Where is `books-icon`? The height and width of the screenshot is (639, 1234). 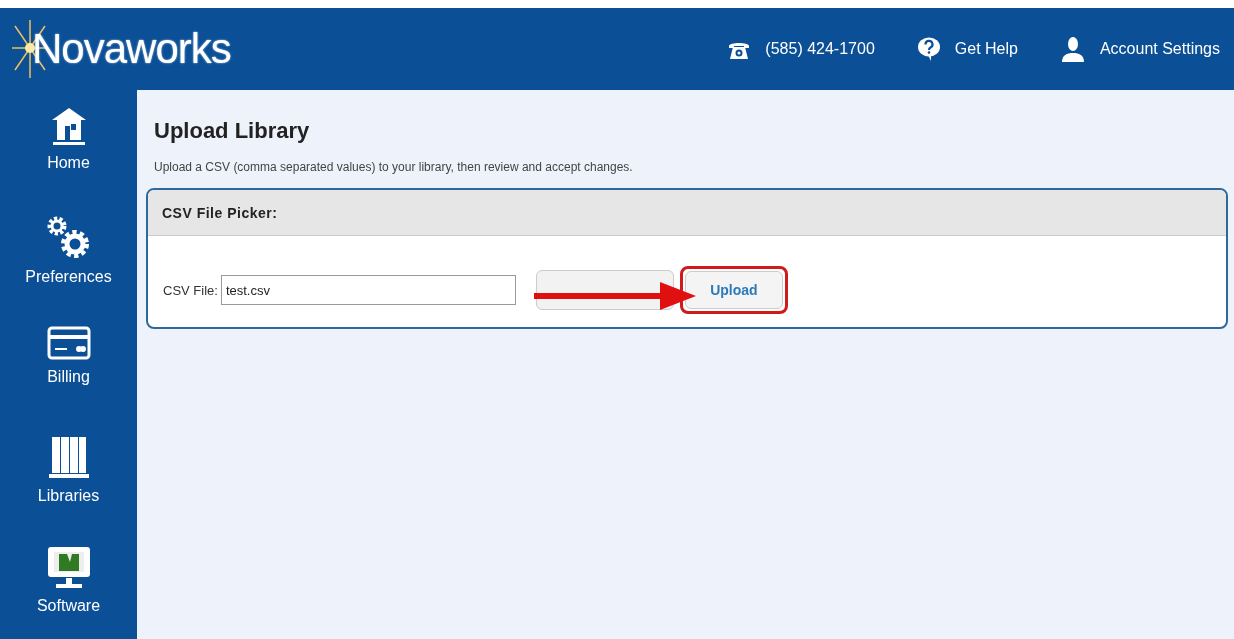 books-icon is located at coordinates (68, 457).